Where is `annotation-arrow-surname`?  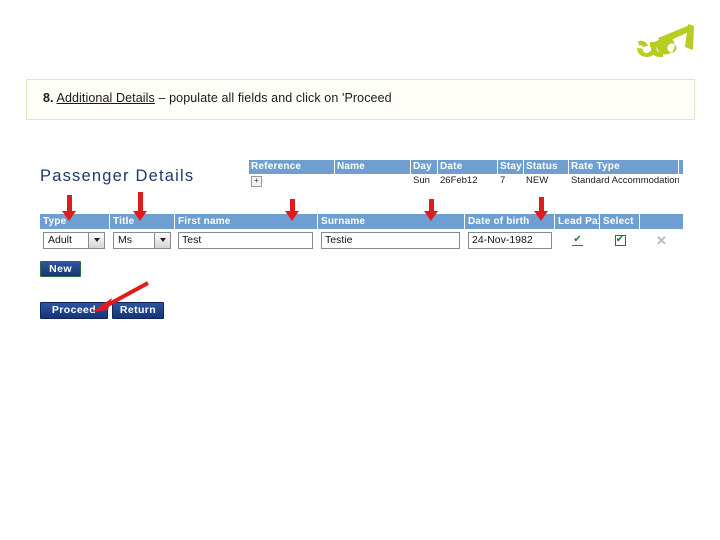
annotation-arrow-surname is located at coordinates (431, 210).